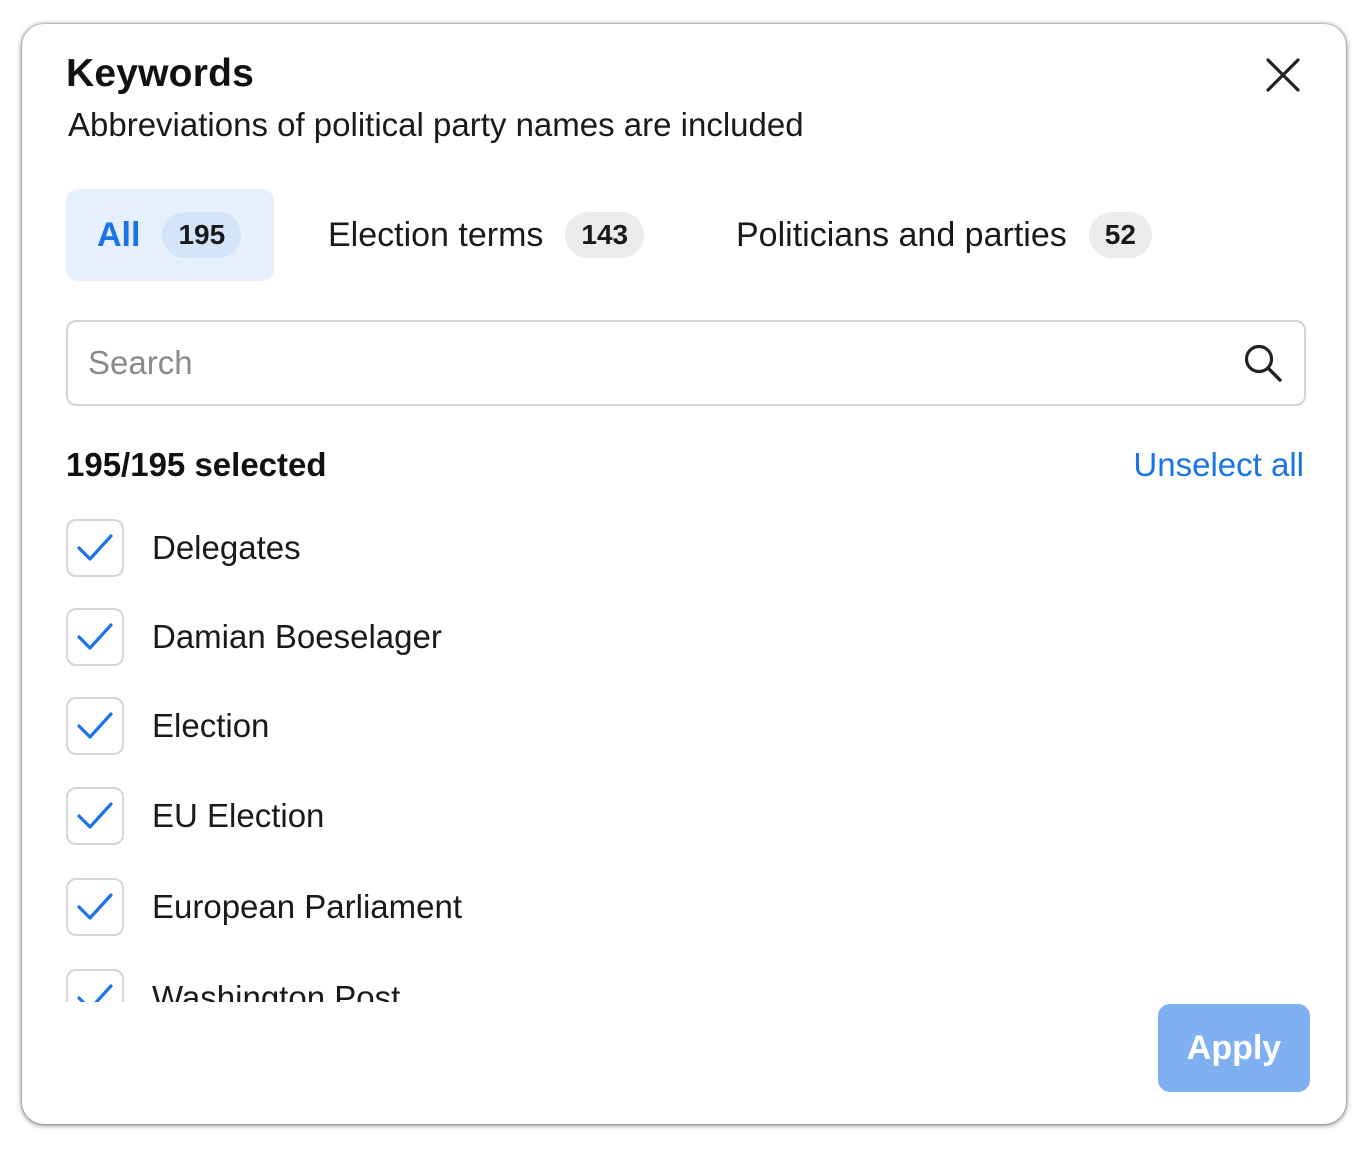  I want to click on close-icon, so click(1283, 75).